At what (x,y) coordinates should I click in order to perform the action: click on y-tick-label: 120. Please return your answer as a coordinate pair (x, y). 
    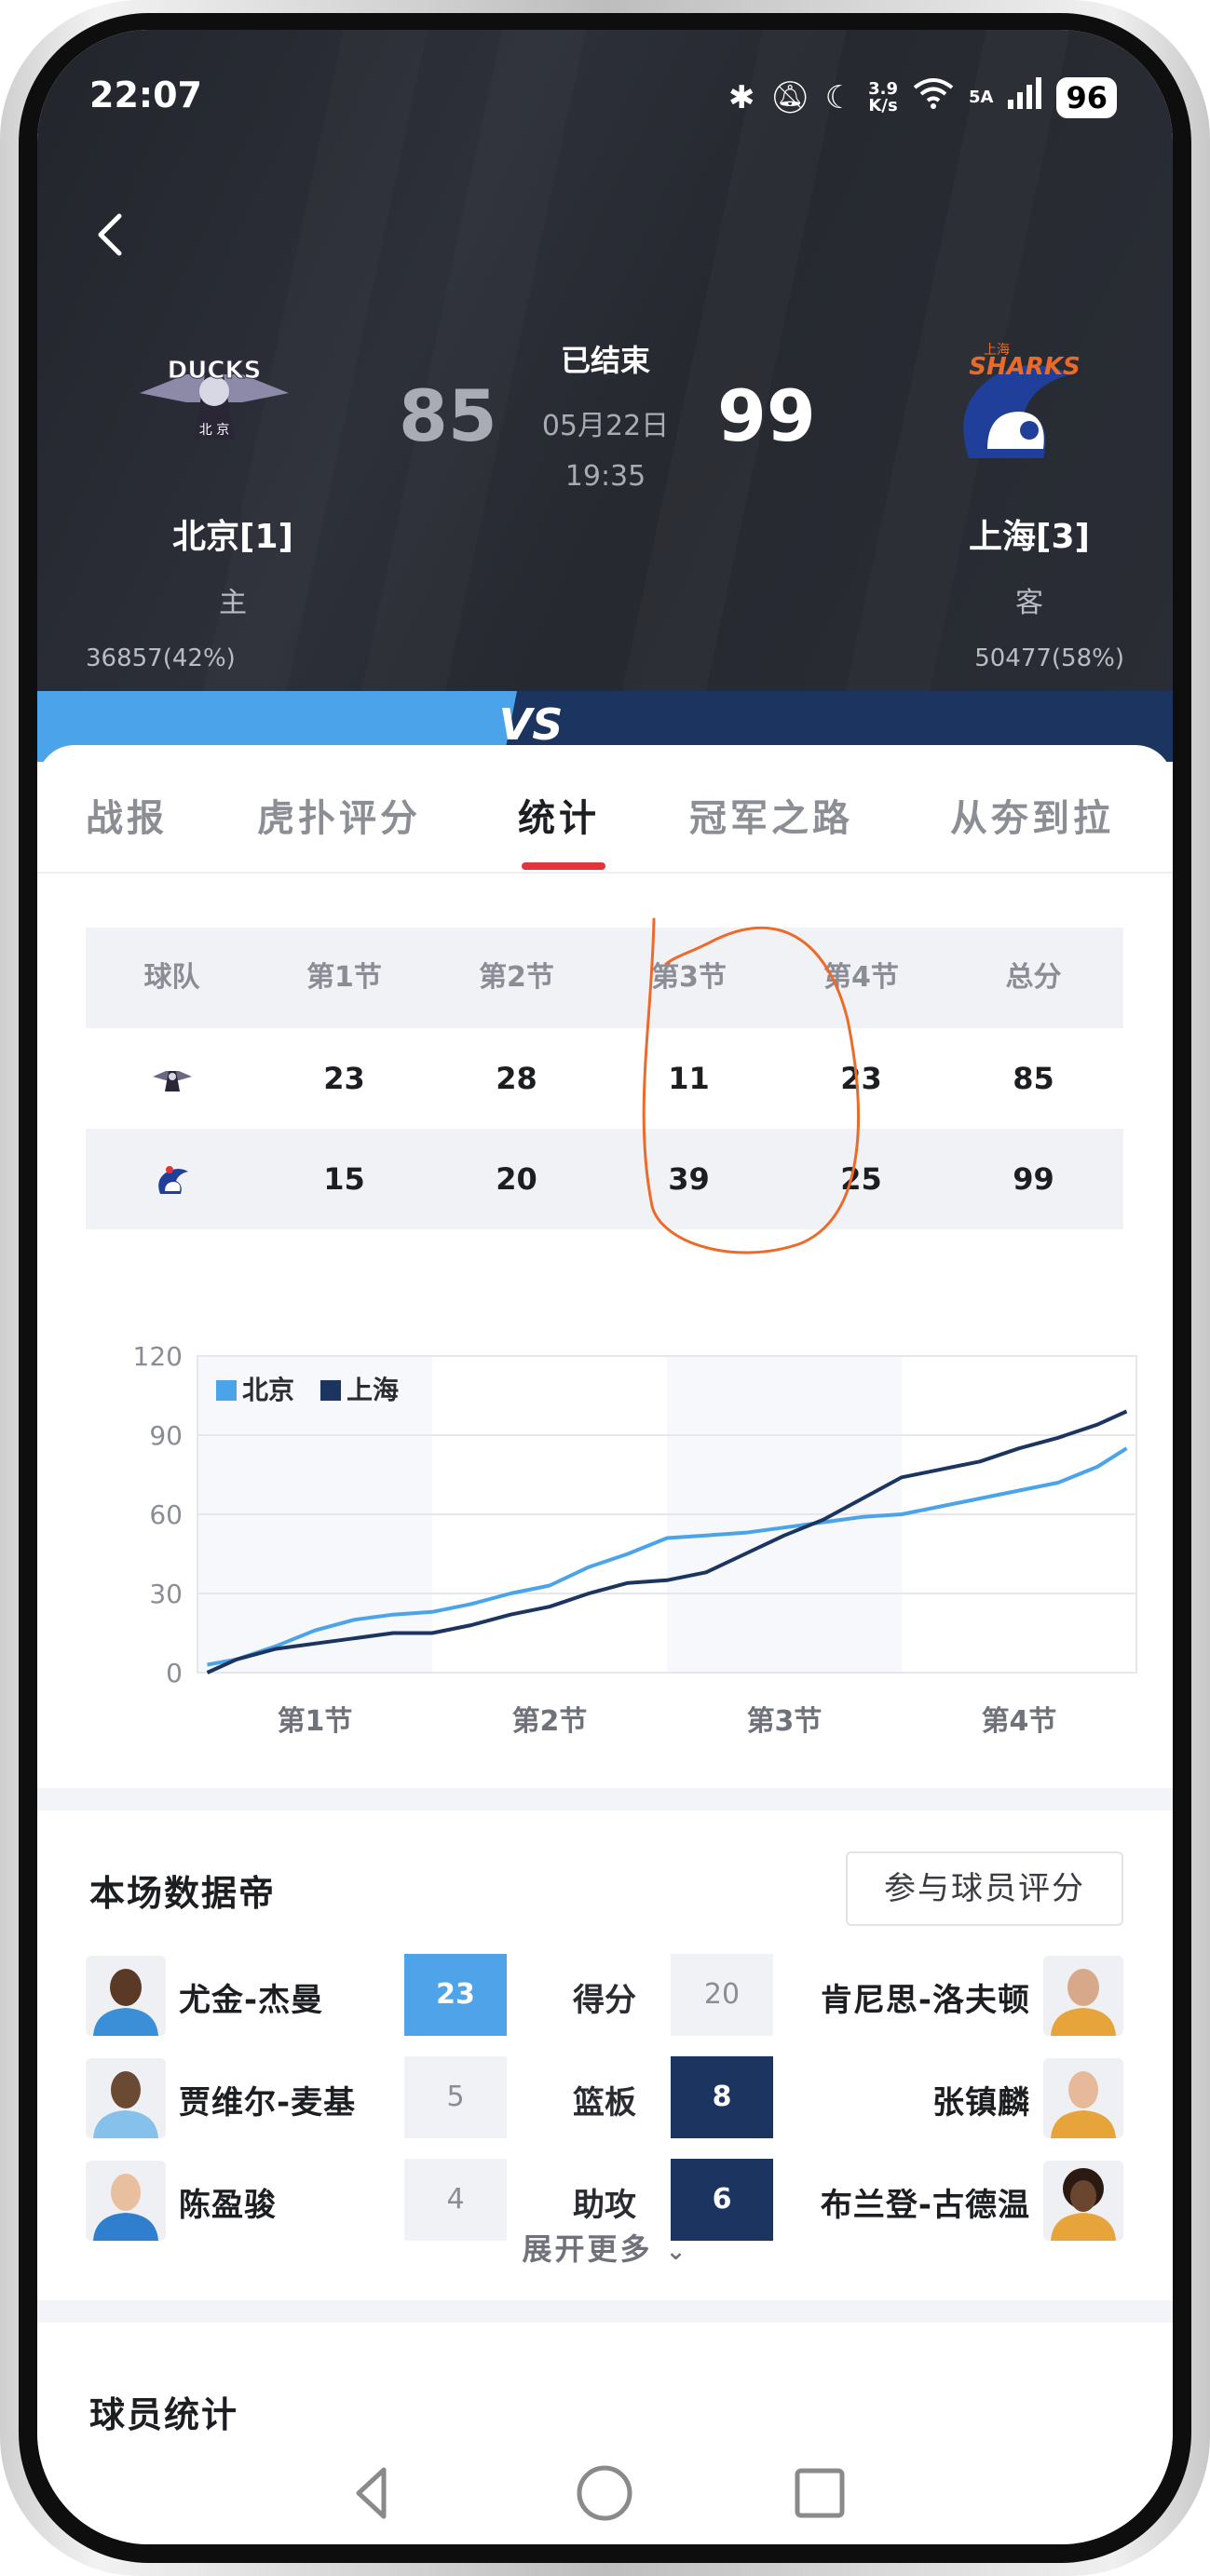
    Looking at the image, I should click on (158, 1356).